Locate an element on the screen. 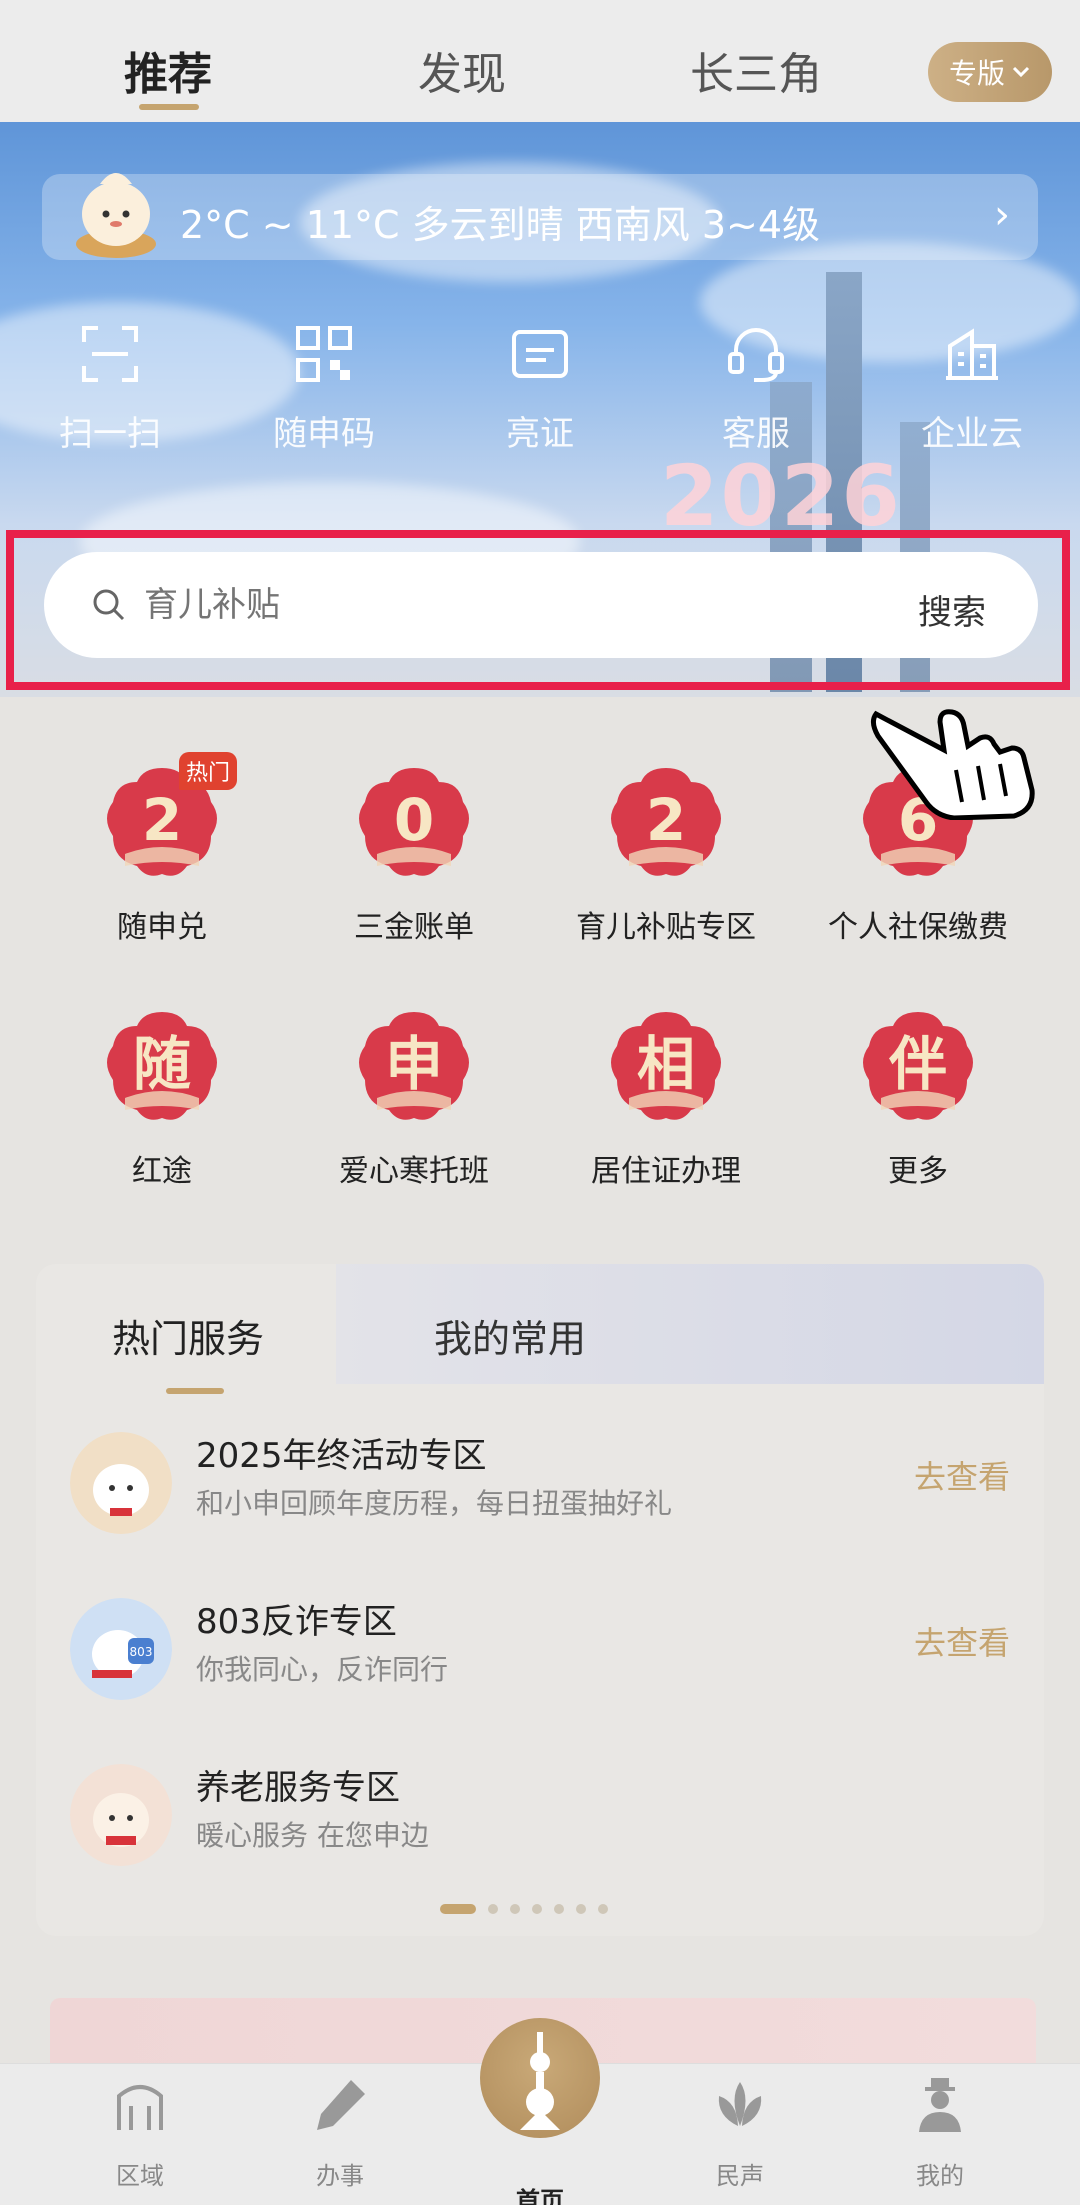 This screenshot has height=2205, width=1080. service-label: 个人社保缴费 is located at coordinates (918, 927).